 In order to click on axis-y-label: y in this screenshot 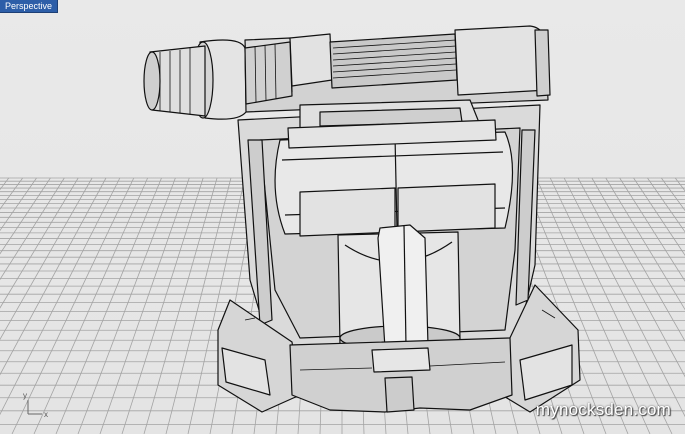, I will do `click(25, 395)`.